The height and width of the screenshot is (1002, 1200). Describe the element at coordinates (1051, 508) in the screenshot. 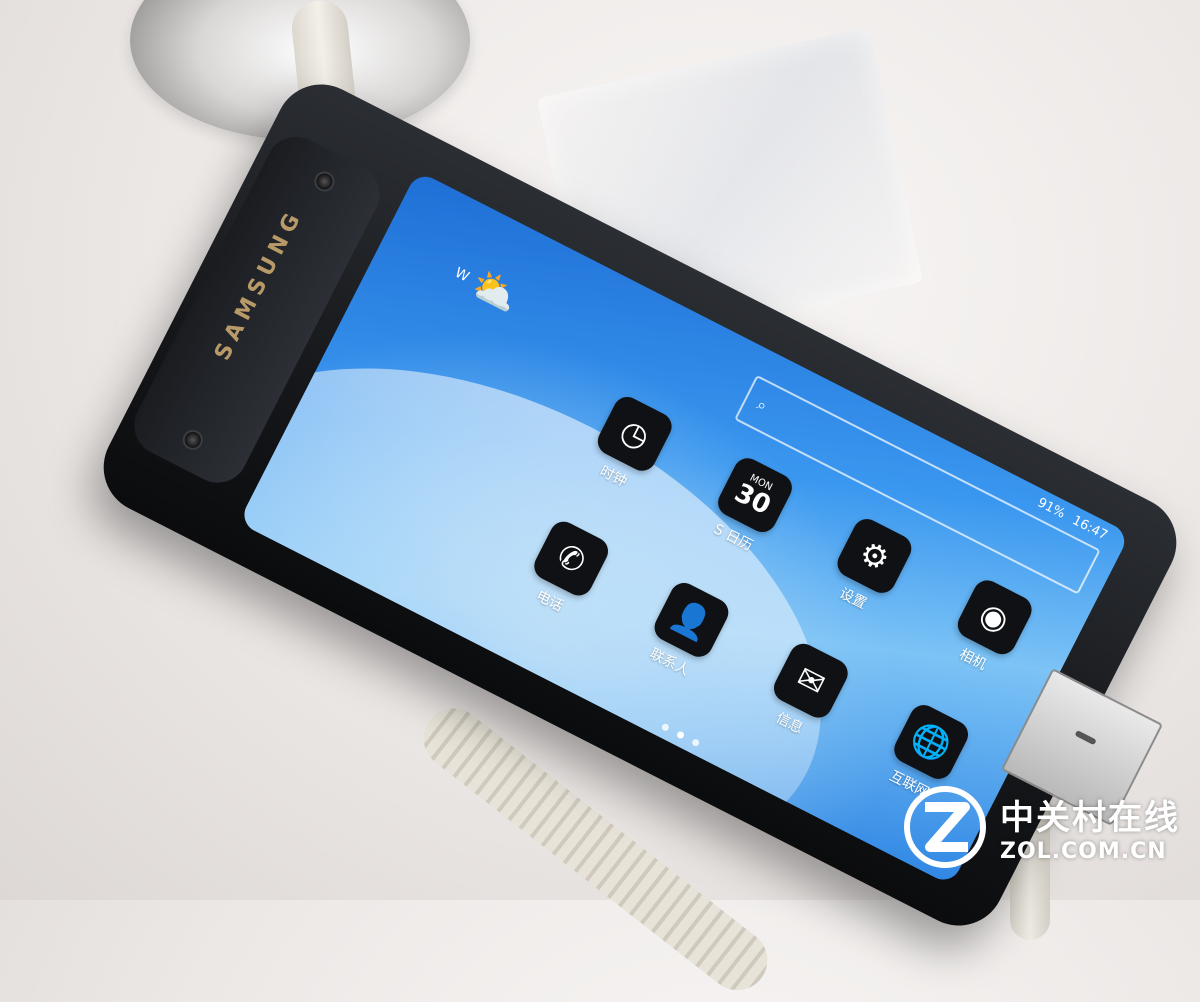

I see `battery-level: 91%` at that location.